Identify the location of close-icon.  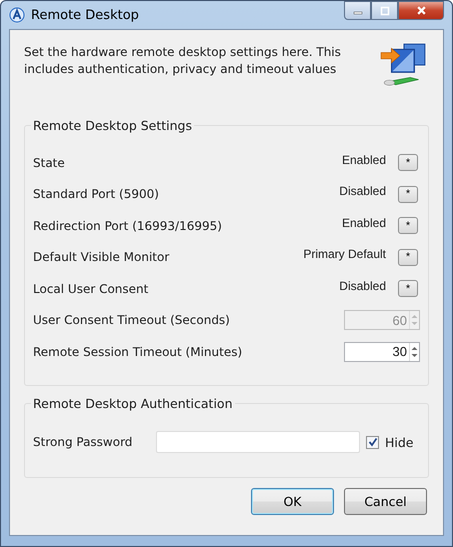
(421, 10).